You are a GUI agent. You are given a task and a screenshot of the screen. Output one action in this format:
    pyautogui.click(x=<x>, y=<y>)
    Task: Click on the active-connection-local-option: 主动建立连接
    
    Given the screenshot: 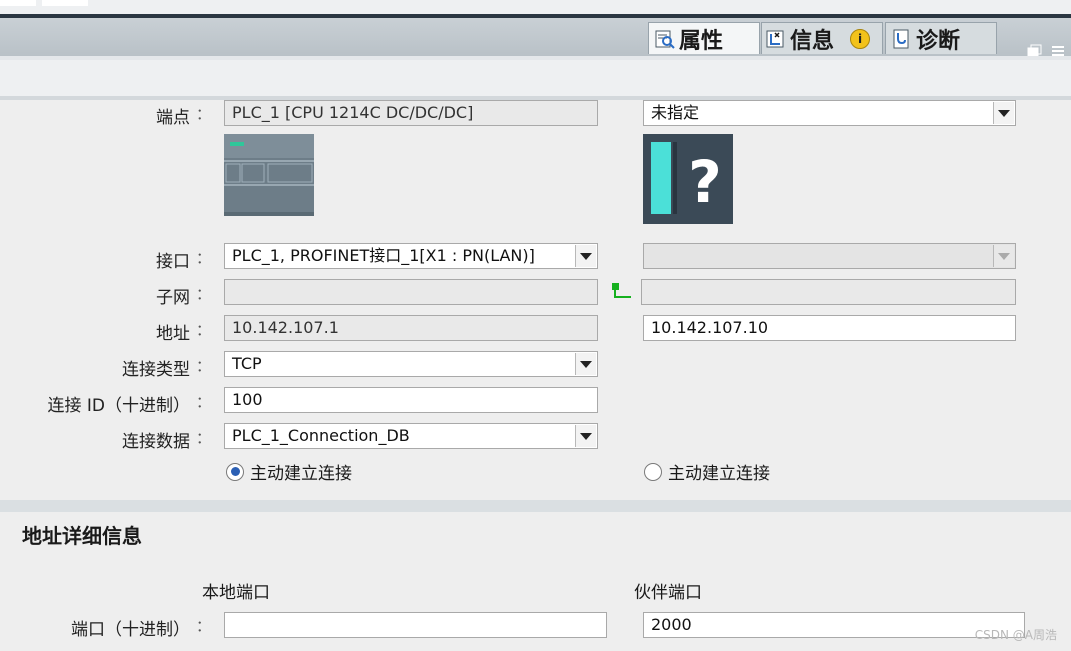 What is the action you would take?
    pyautogui.click(x=289, y=471)
    